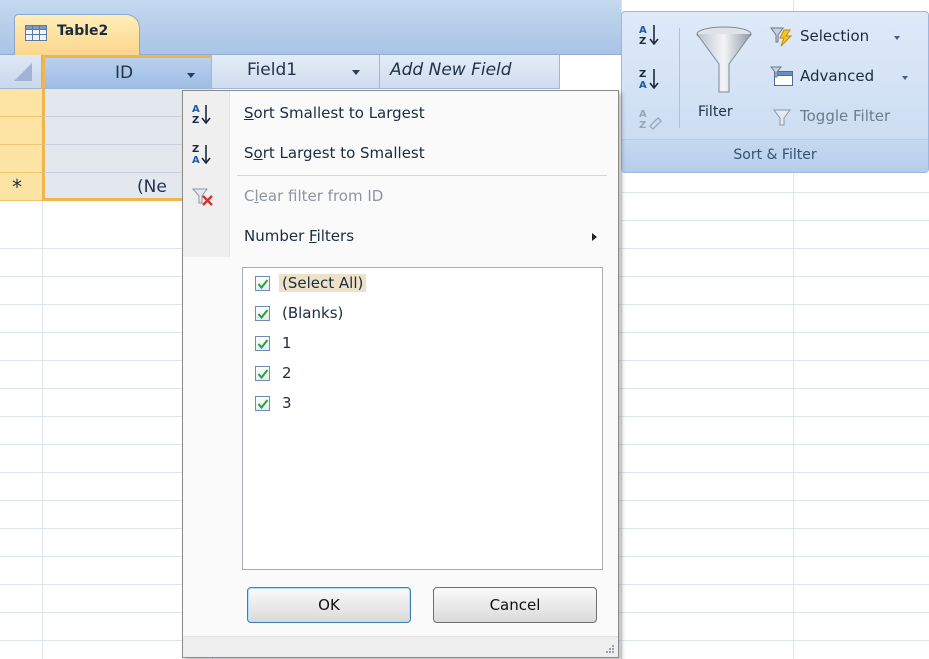  I want to click on filter-button: Filter, so click(727, 74).